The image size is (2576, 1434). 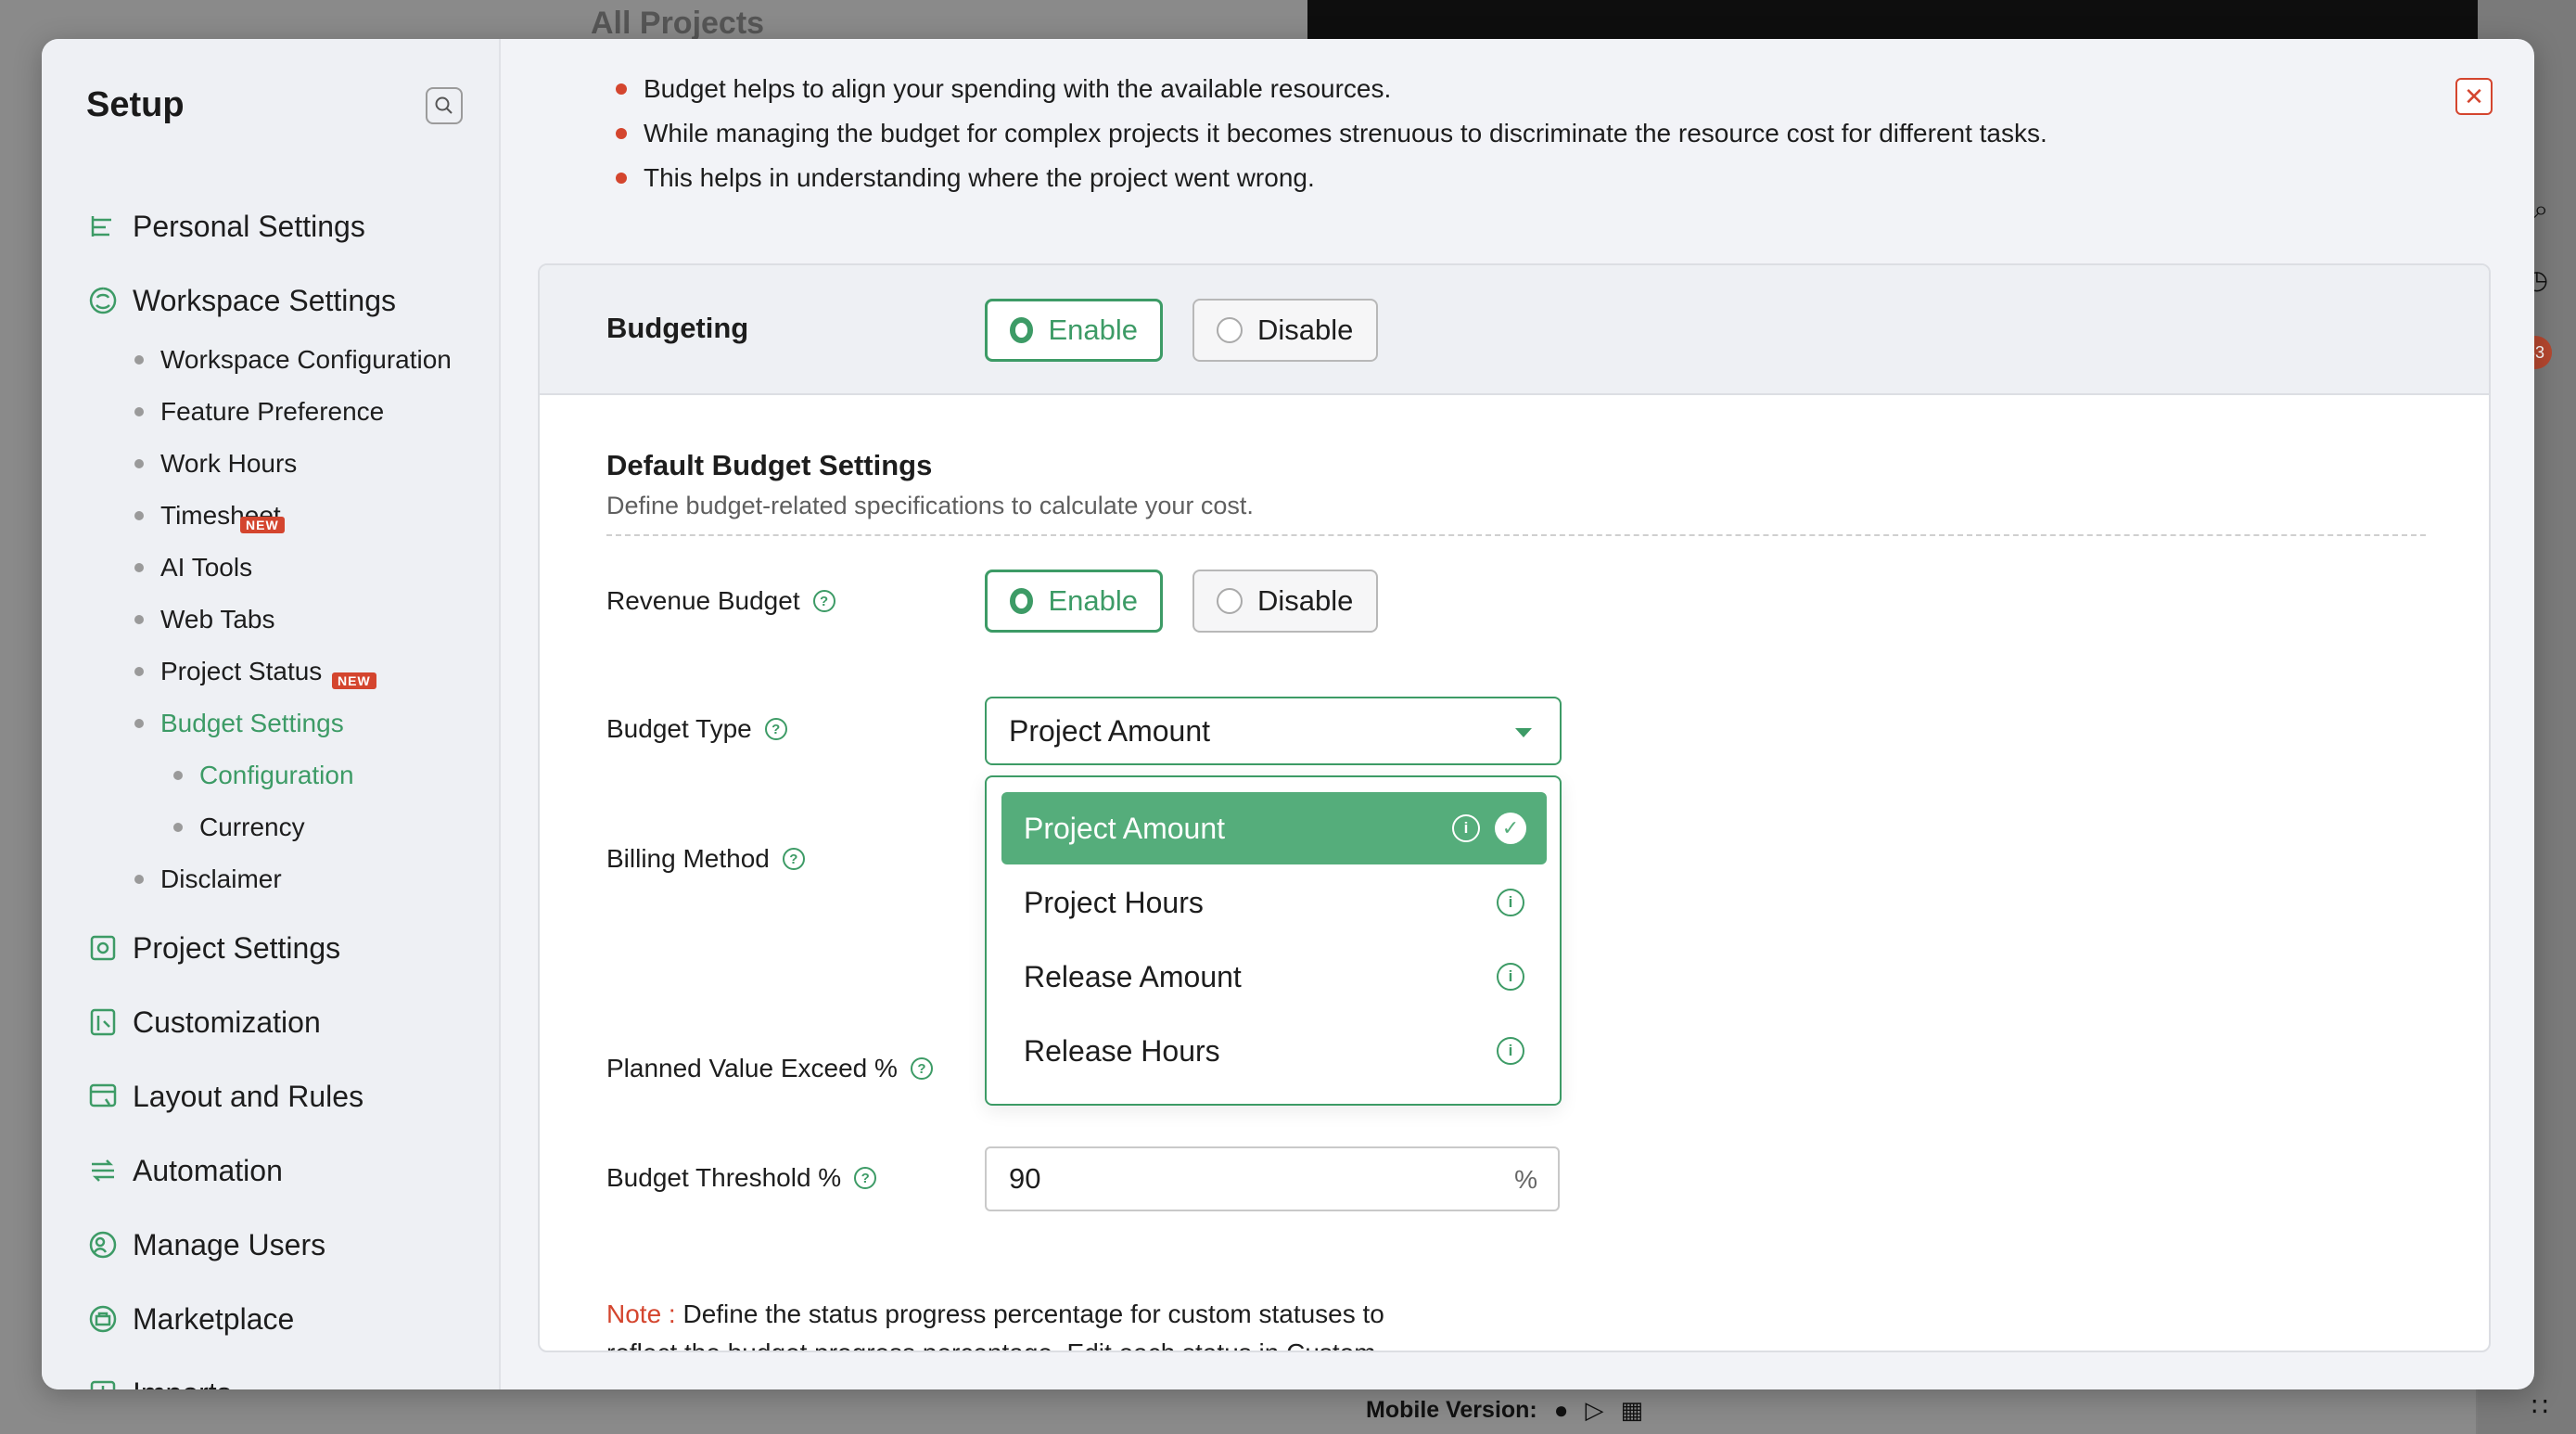 I want to click on budgeting-disable-radio: Disable, so click(x=1285, y=330).